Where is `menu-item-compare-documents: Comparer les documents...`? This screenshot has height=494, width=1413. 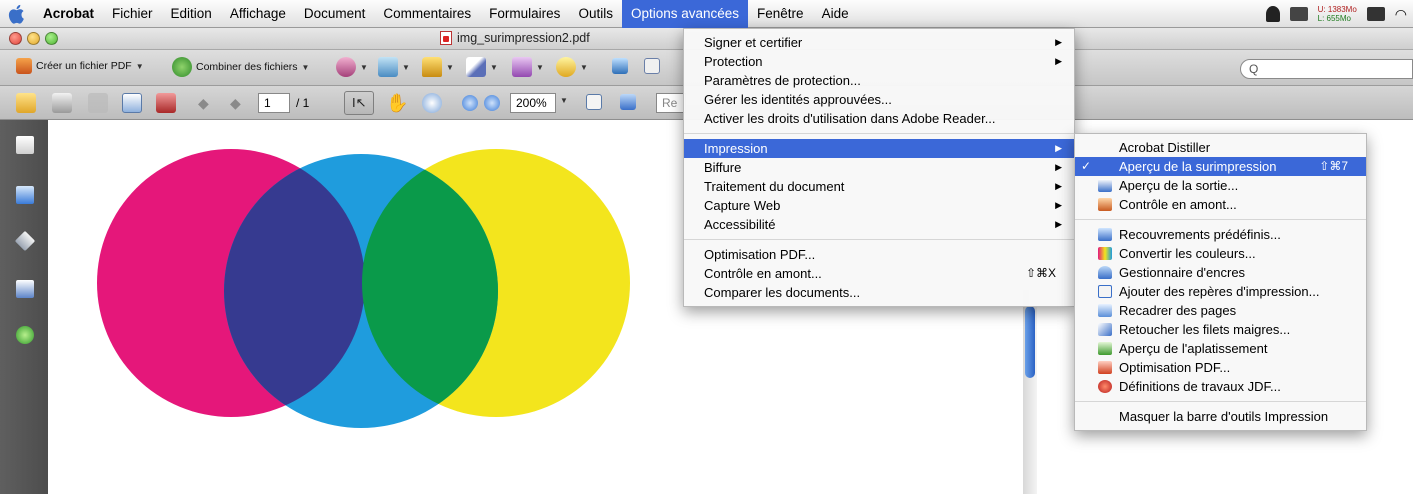 menu-item-compare-documents: Comparer les documents... is located at coordinates (879, 292).